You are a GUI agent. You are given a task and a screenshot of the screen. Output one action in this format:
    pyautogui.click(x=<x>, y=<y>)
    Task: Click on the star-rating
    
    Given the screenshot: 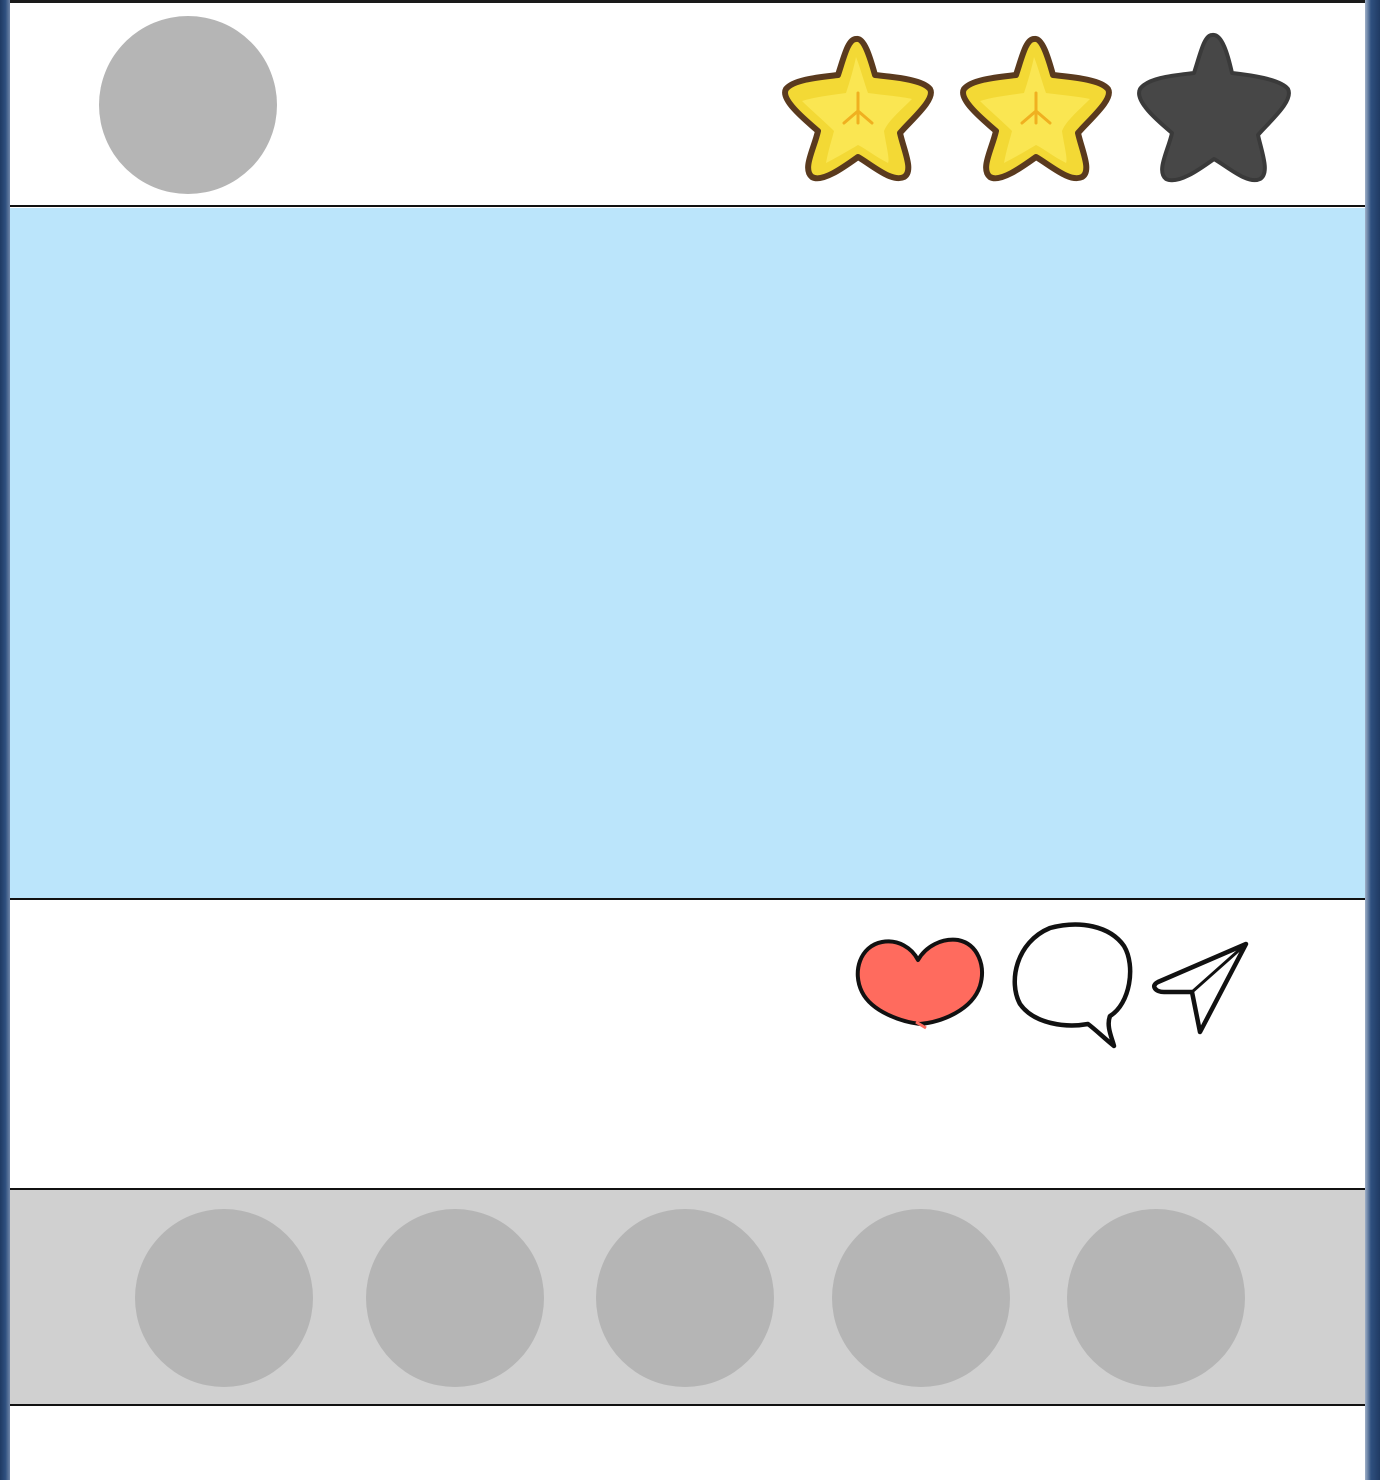 What is the action you would take?
    pyautogui.click(x=1037, y=107)
    